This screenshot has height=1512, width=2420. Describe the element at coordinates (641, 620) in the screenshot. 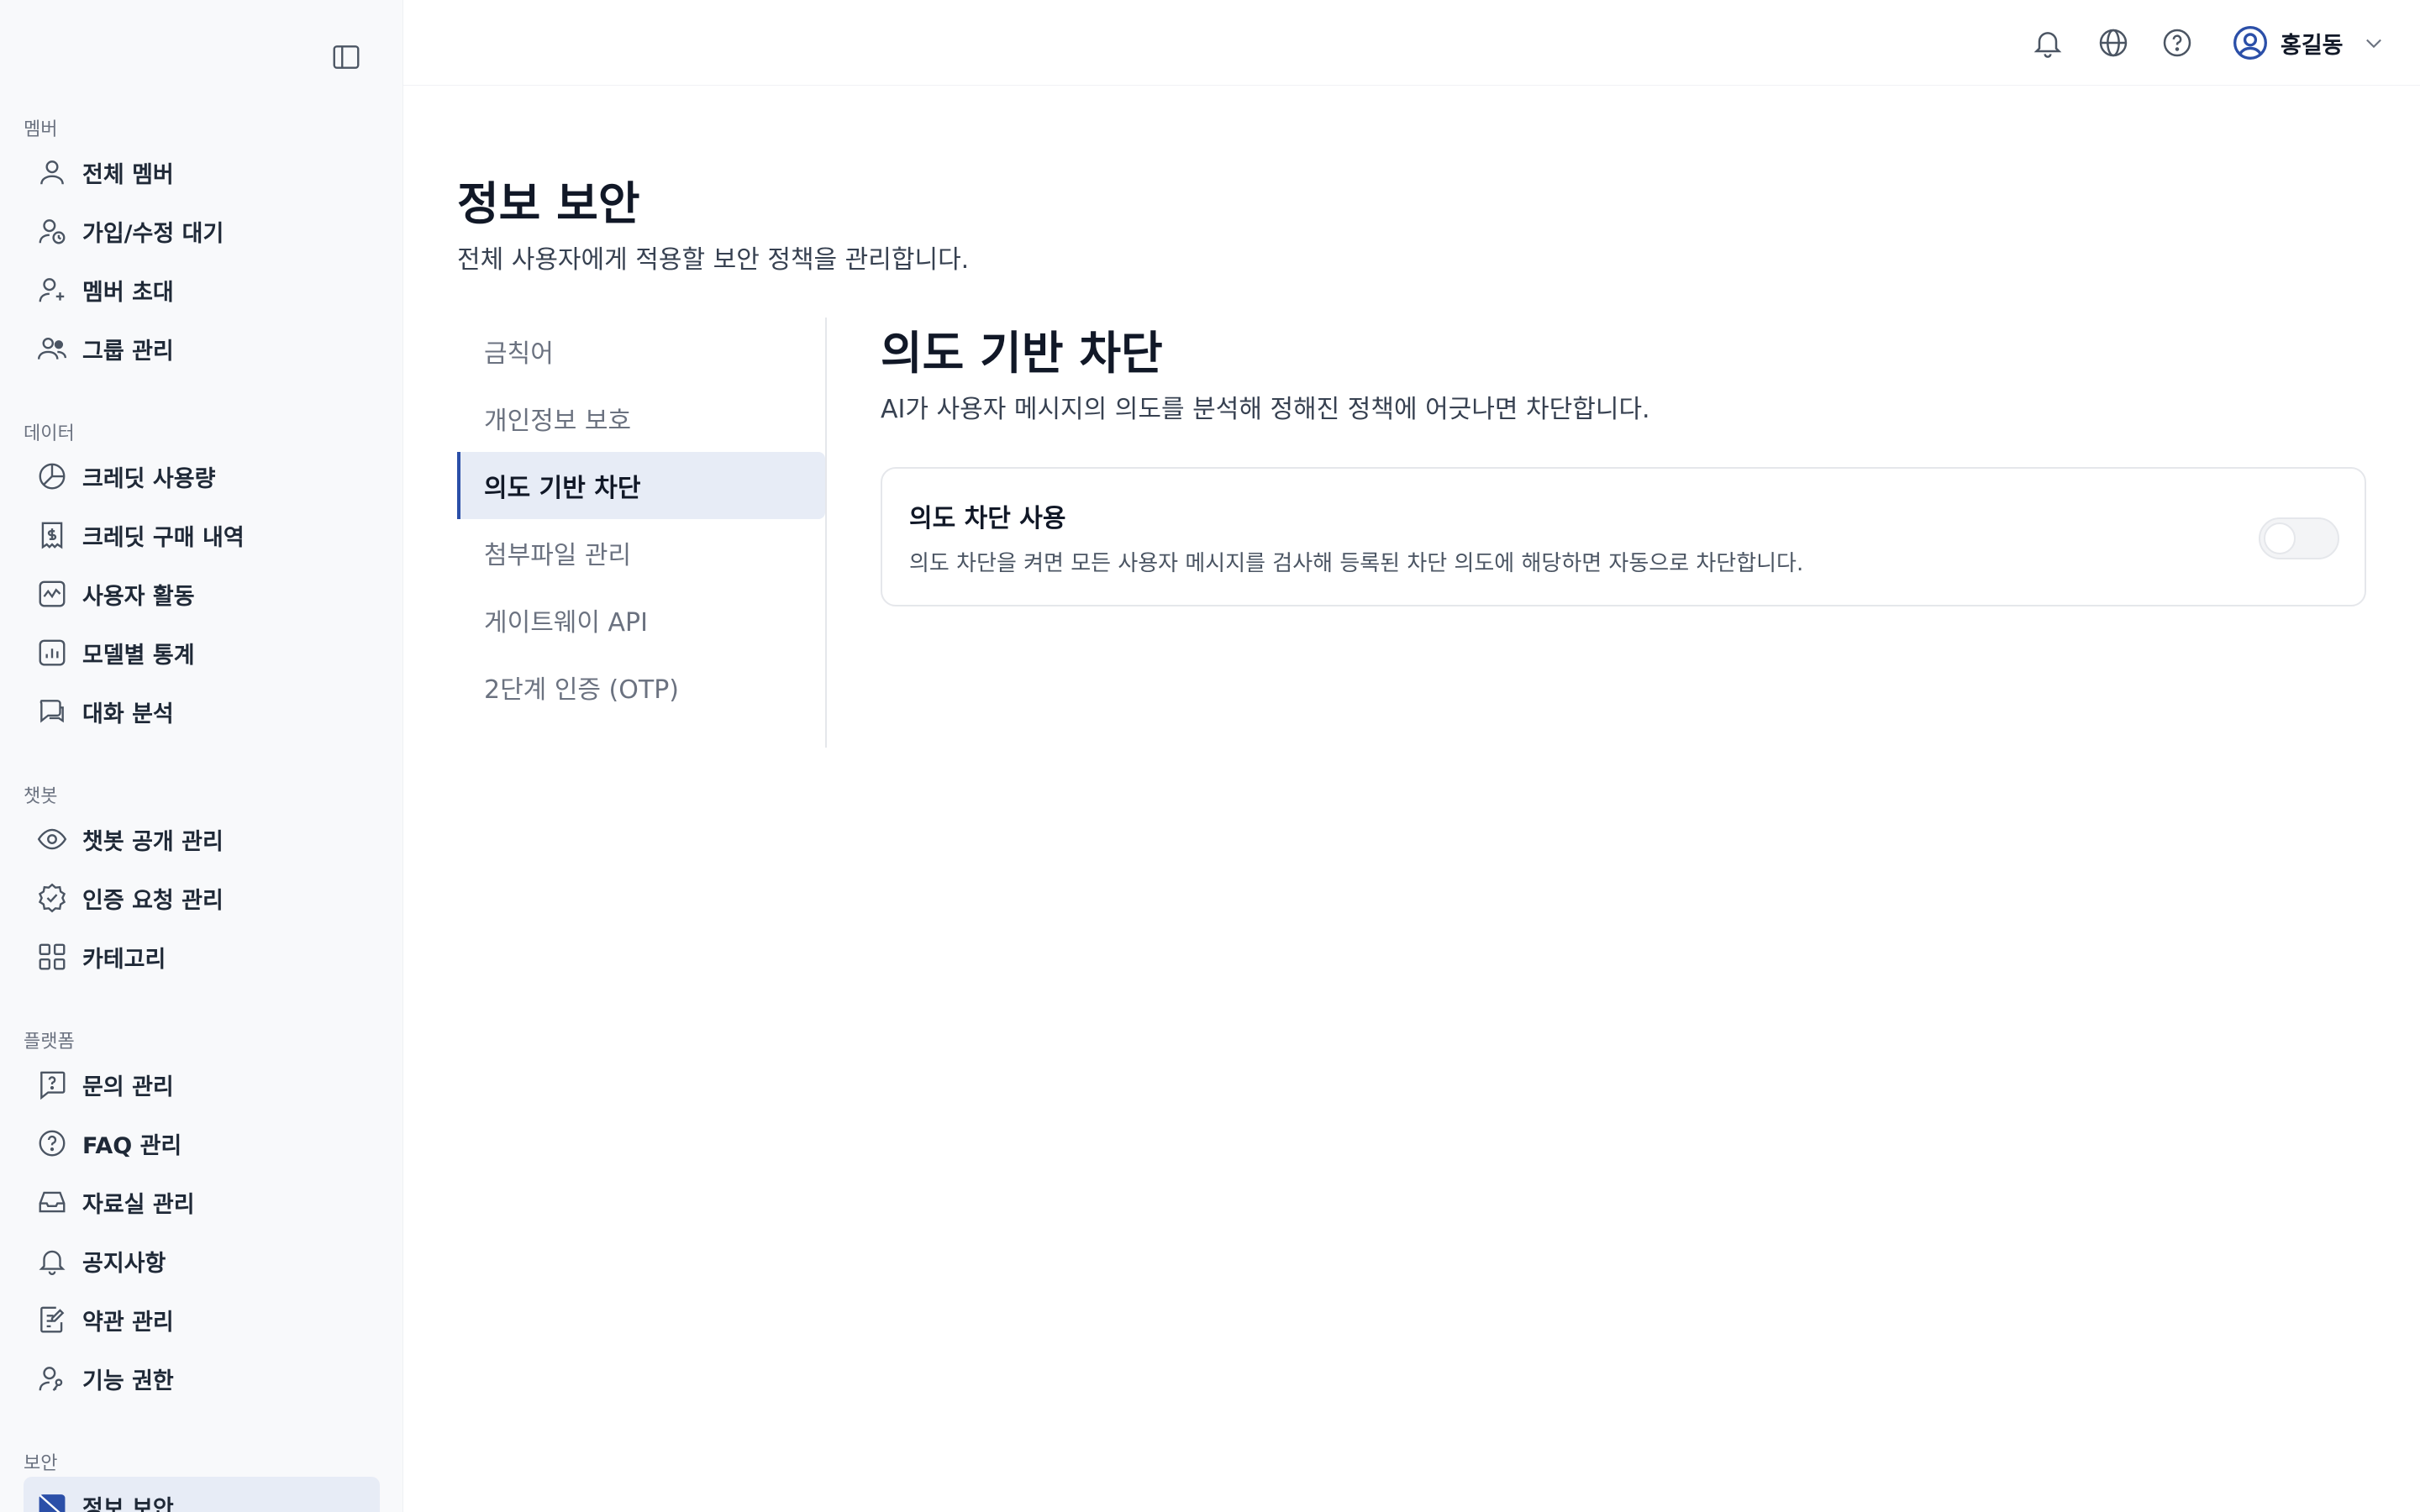

I see `subnav-item-gateway-api: 게이트웨이 API` at that location.